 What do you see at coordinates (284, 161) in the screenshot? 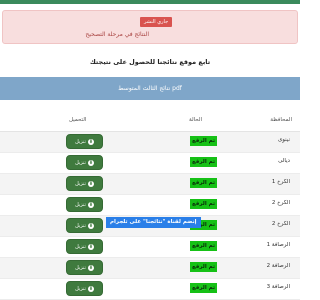
I see `governorate-cell: ديالى` at bounding box center [284, 161].